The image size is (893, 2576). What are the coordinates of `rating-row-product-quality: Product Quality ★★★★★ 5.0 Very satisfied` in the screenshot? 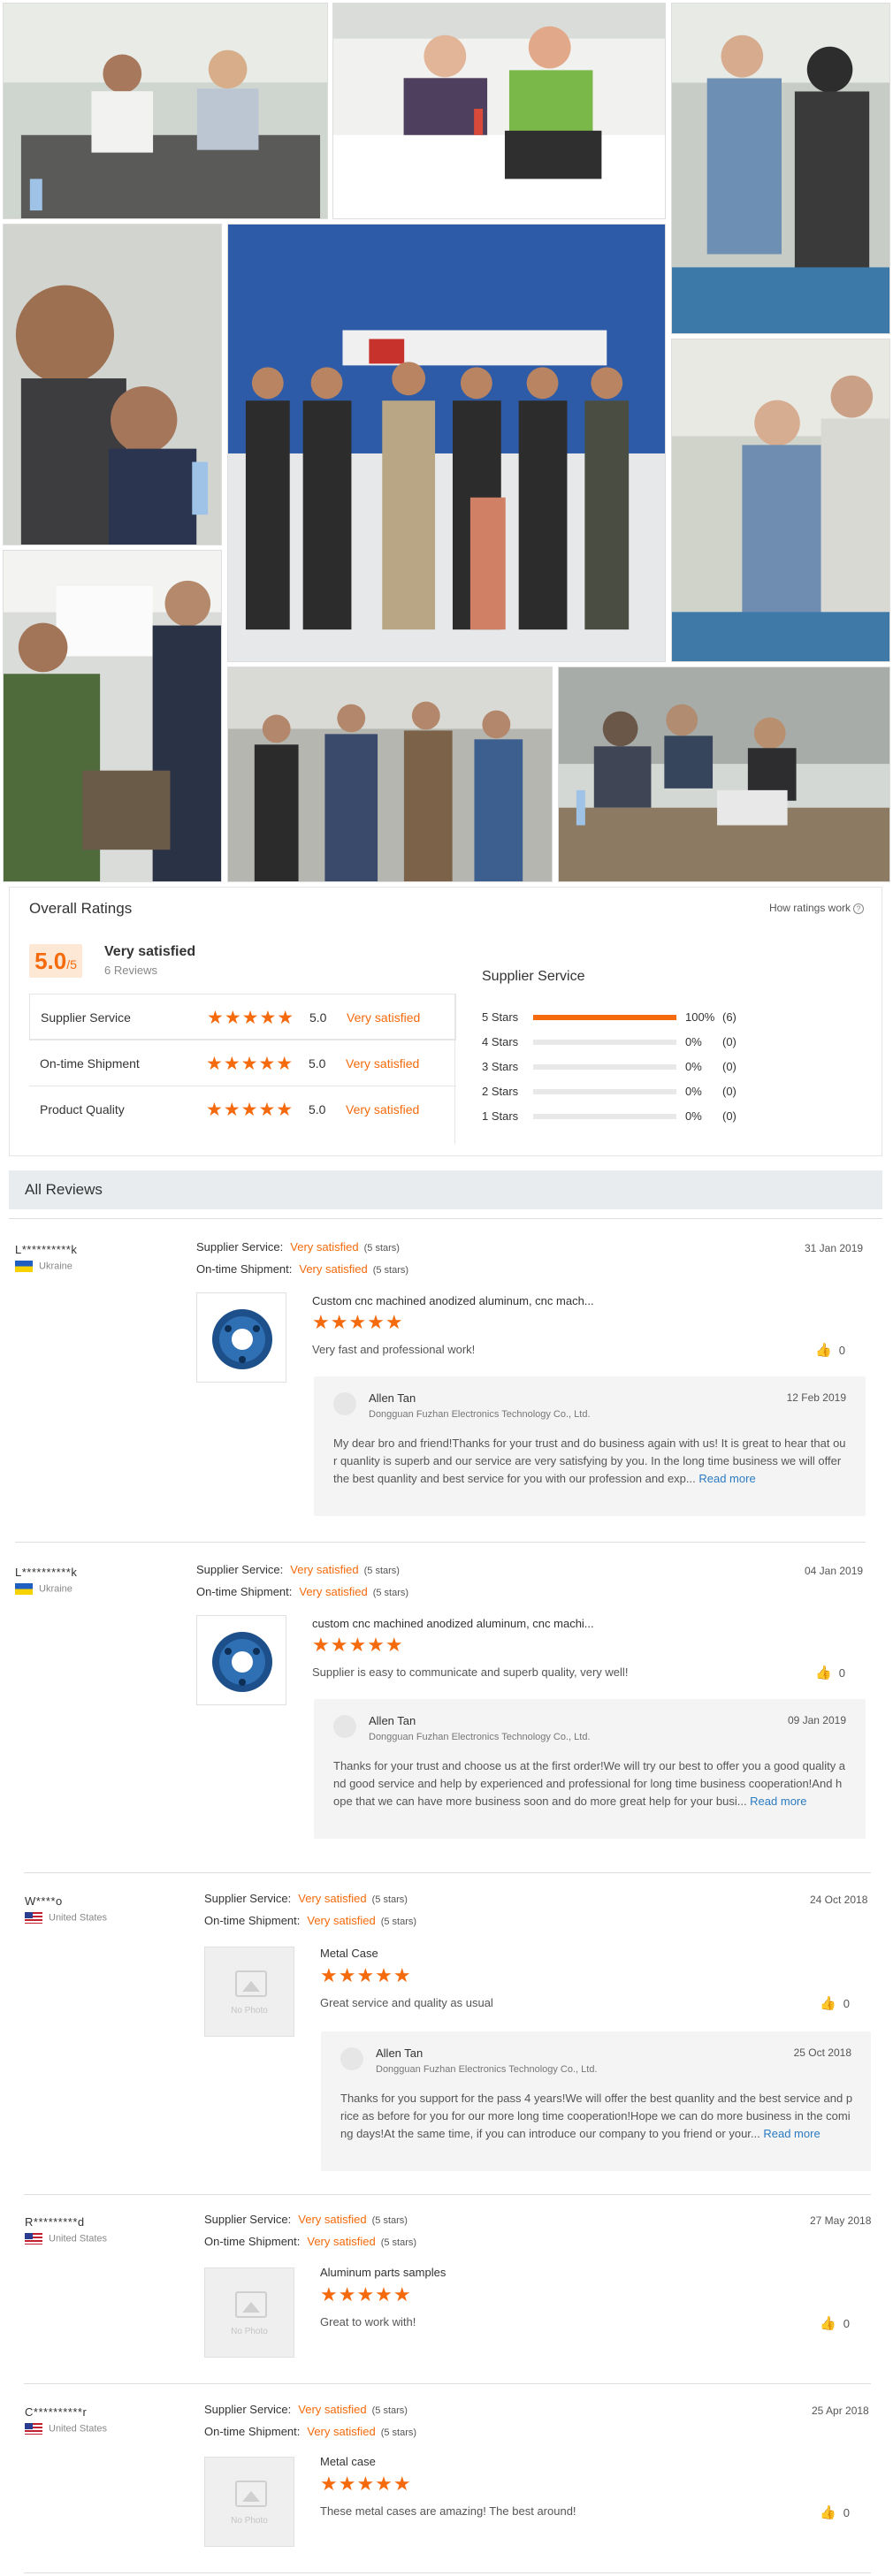 It's located at (242, 1109).